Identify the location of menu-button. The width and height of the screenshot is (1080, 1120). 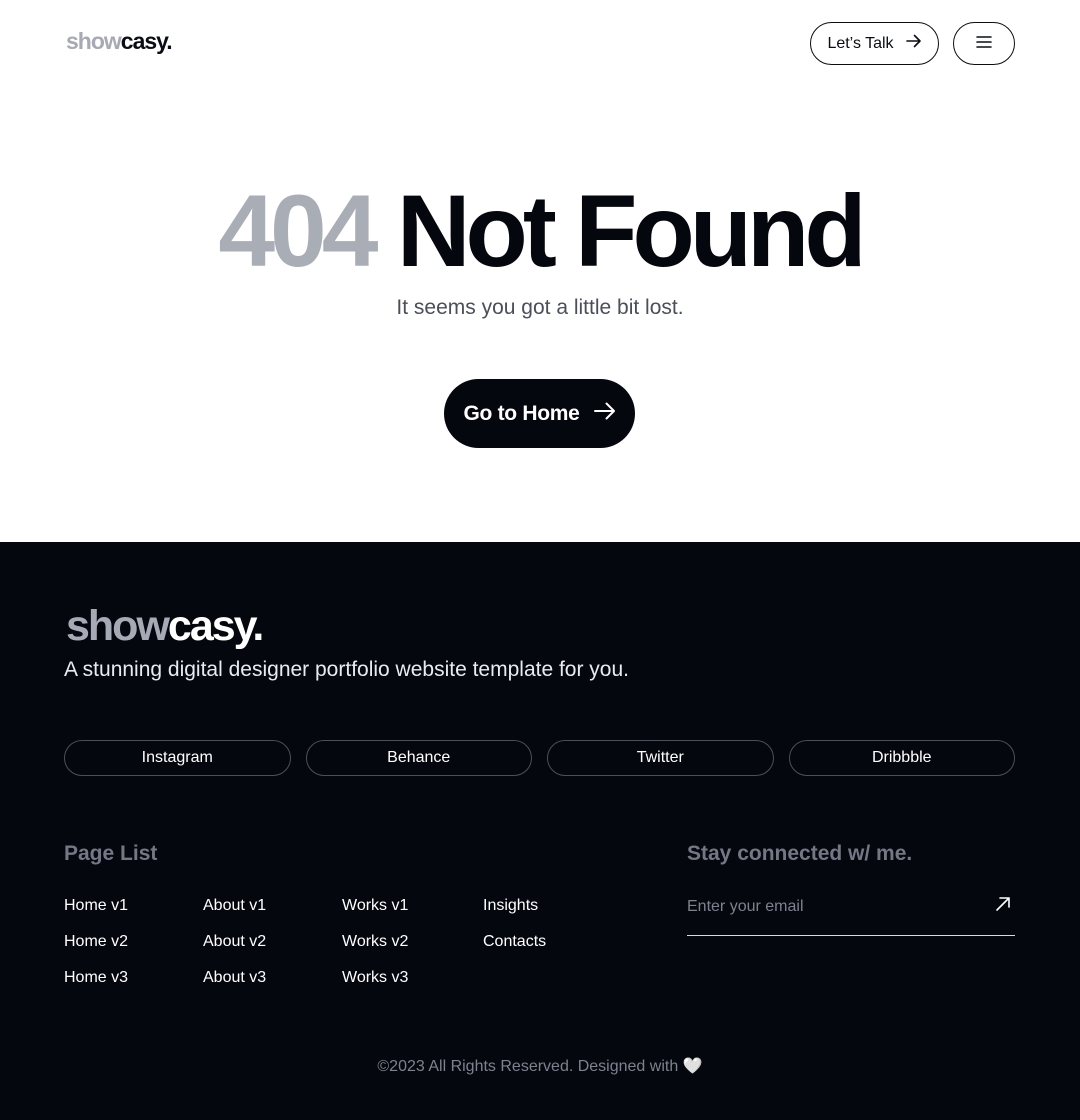
(984, 43).